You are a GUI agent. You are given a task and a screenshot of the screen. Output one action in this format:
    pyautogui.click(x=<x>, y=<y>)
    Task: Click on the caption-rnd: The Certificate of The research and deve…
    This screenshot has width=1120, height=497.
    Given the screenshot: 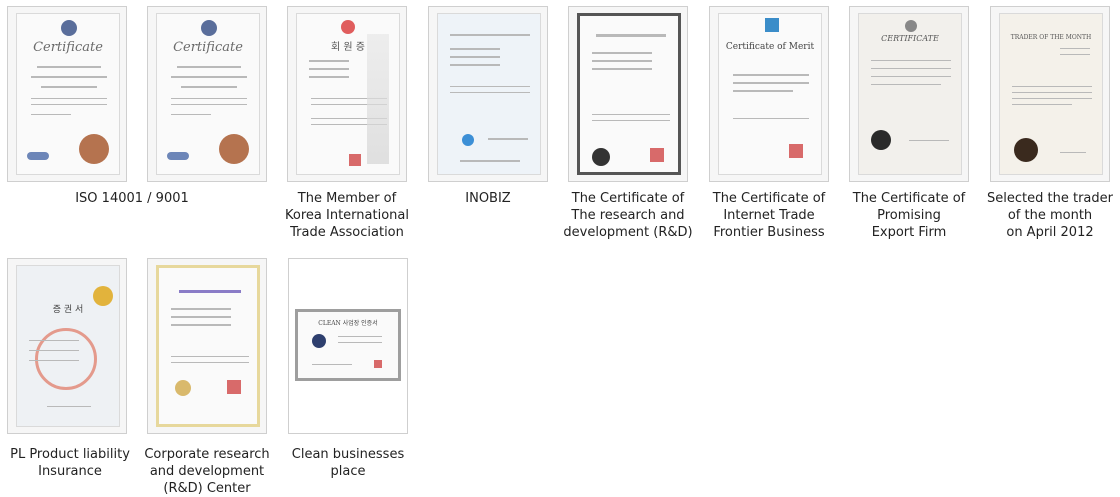 What is the action you would take?
    pyautogui.click(x=628, y=215)
    